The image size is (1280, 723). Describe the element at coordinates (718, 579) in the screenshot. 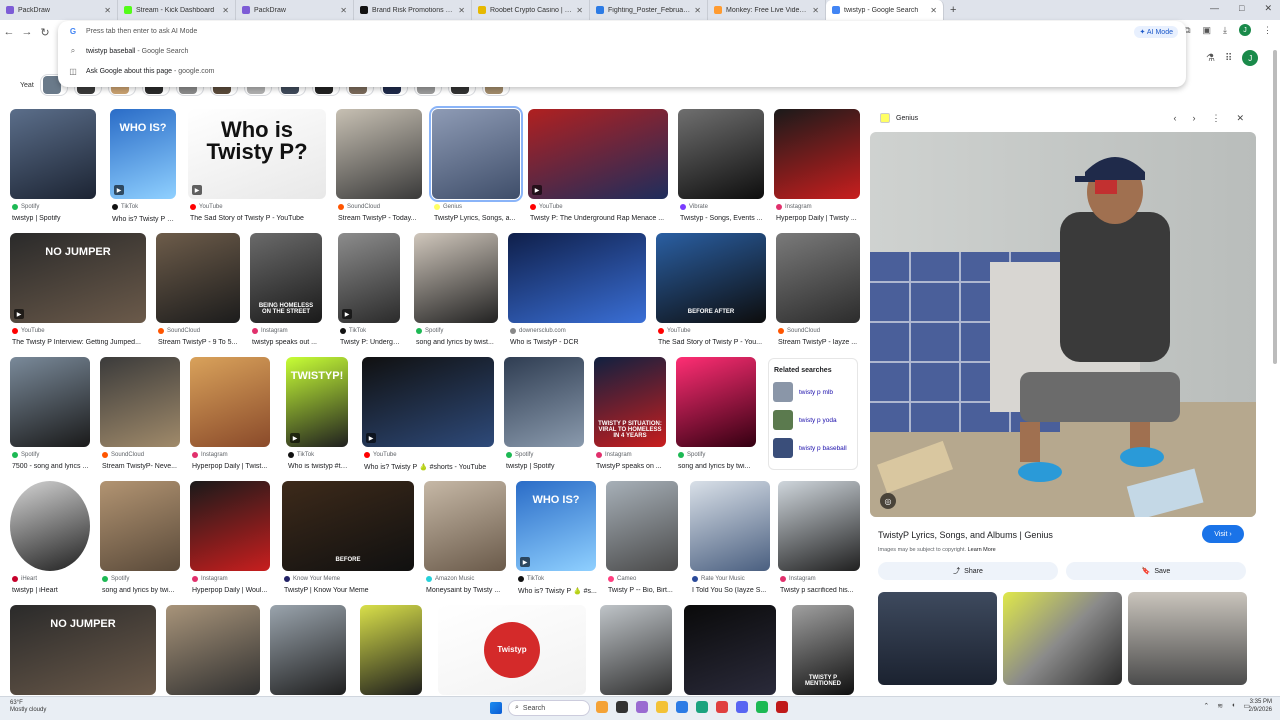

I see `result-source: Rate Your Music` at that location.